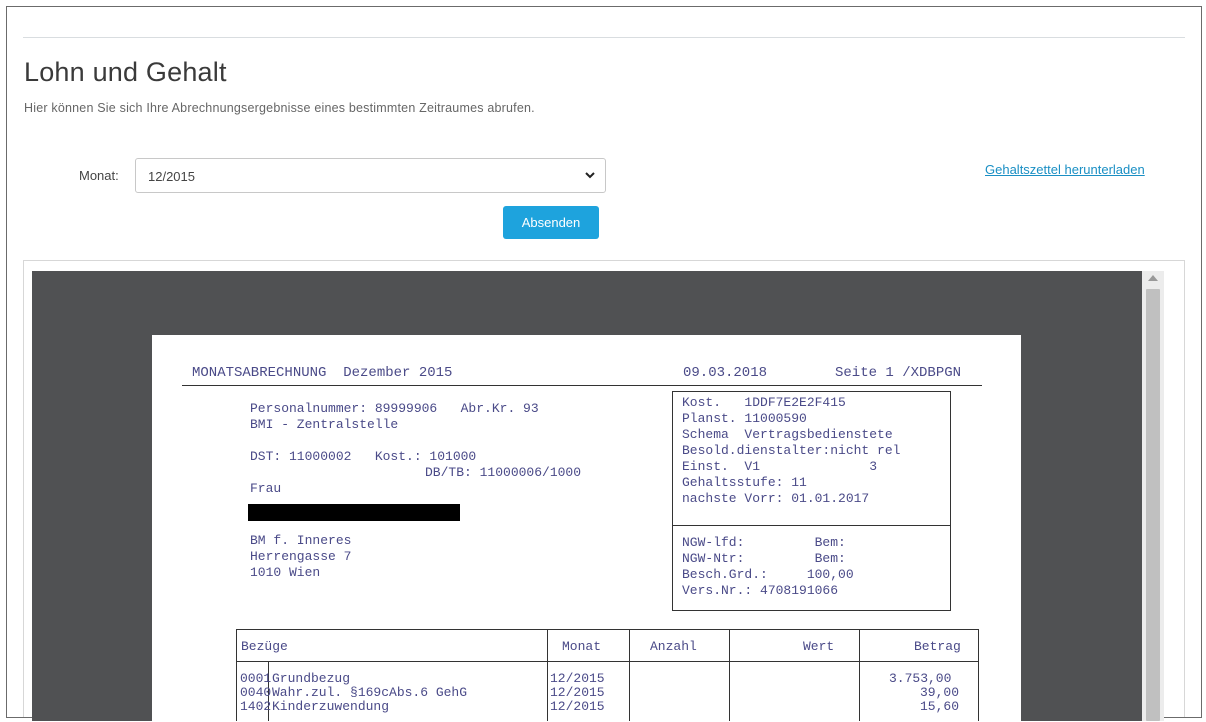 The image size is (1206, 722). What do you see at coordinates (819, 646) in the screenshot?
I see `table-header: Wert` at bounding box center [819, 646].